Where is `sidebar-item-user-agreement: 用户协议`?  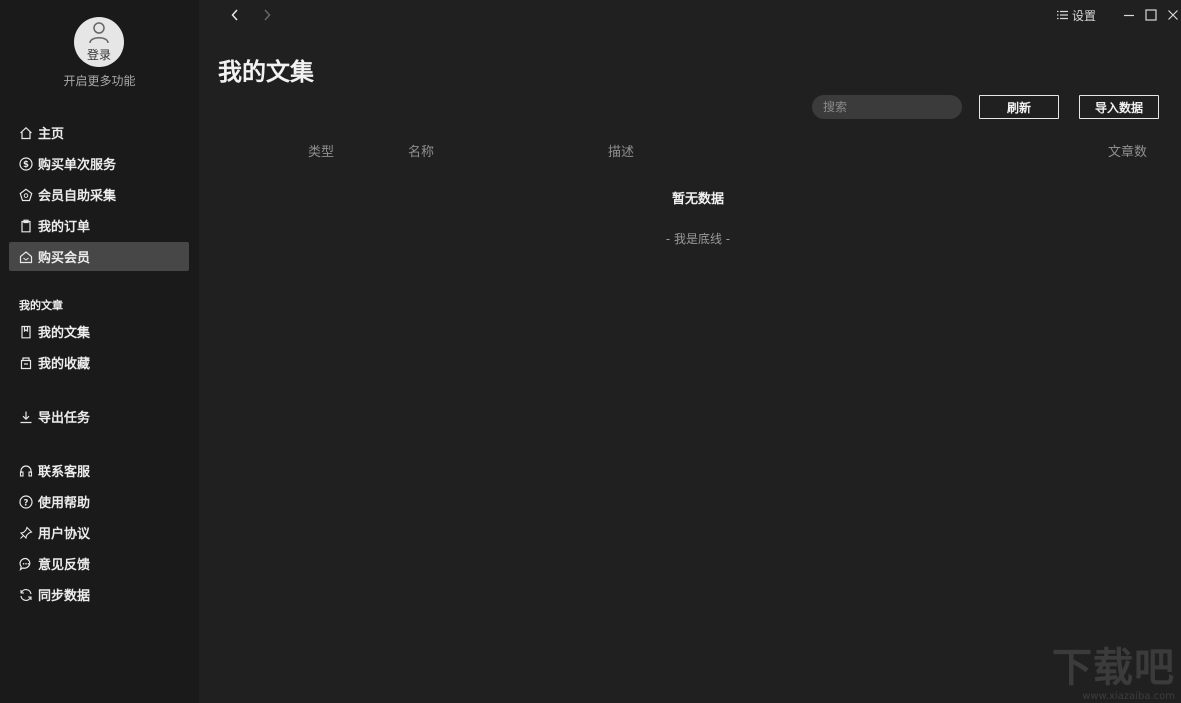 sidebar-item-user-agreement: 用户协议 is located at coordinates (99, 532).